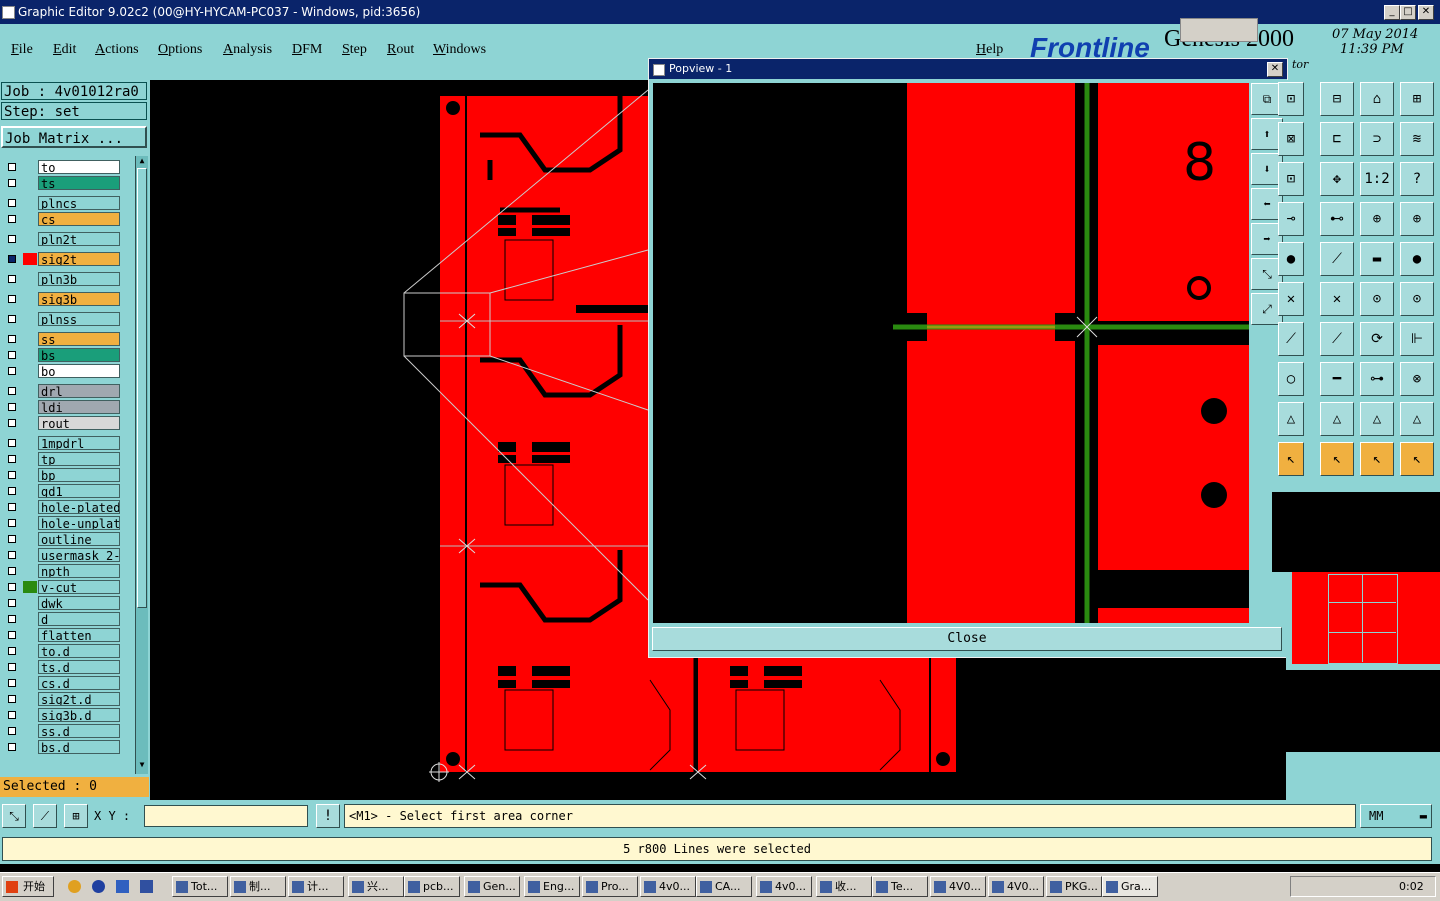  I want to click on layer-row-1mpdrl: 1mpdrl, so click(61, 443).